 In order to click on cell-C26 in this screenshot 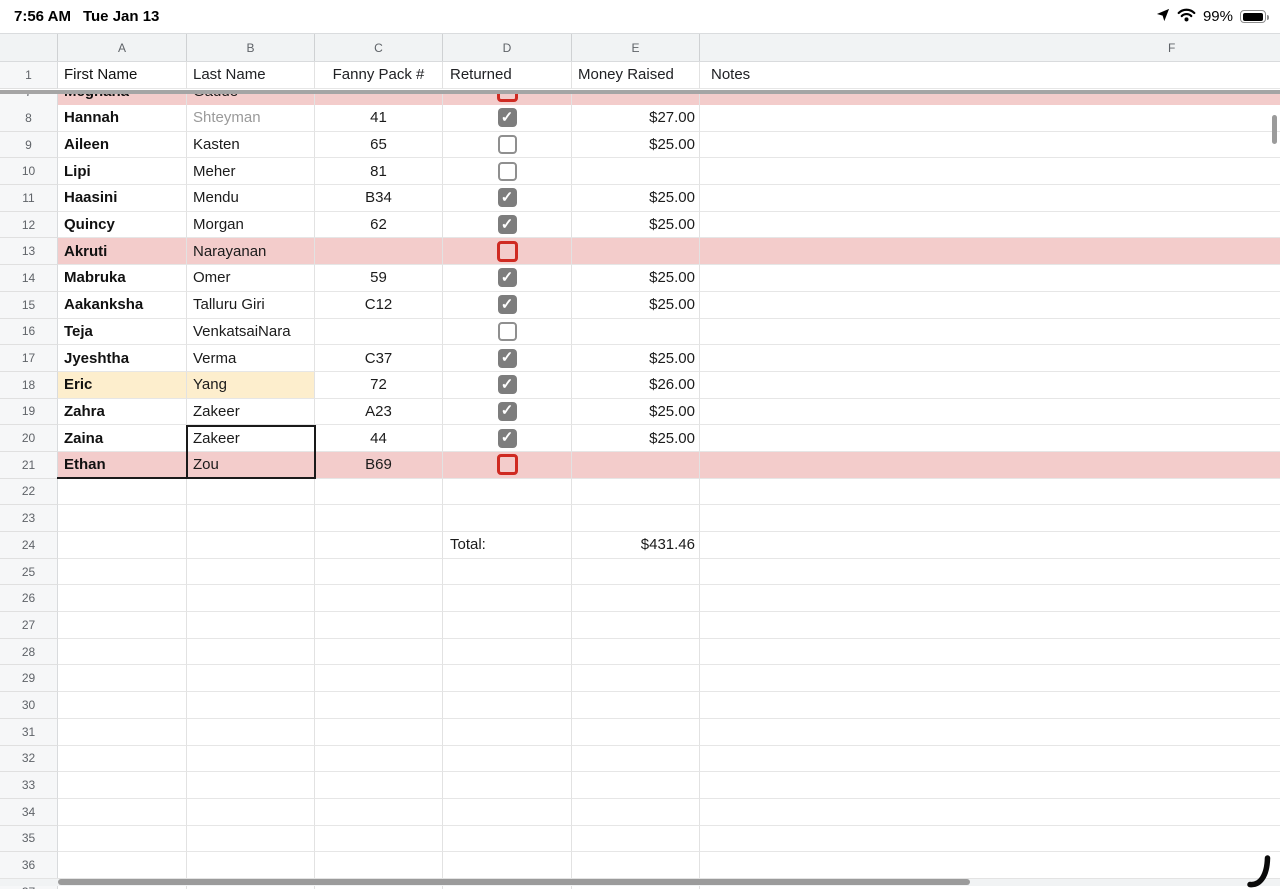, I will do `click(379, 599)`.